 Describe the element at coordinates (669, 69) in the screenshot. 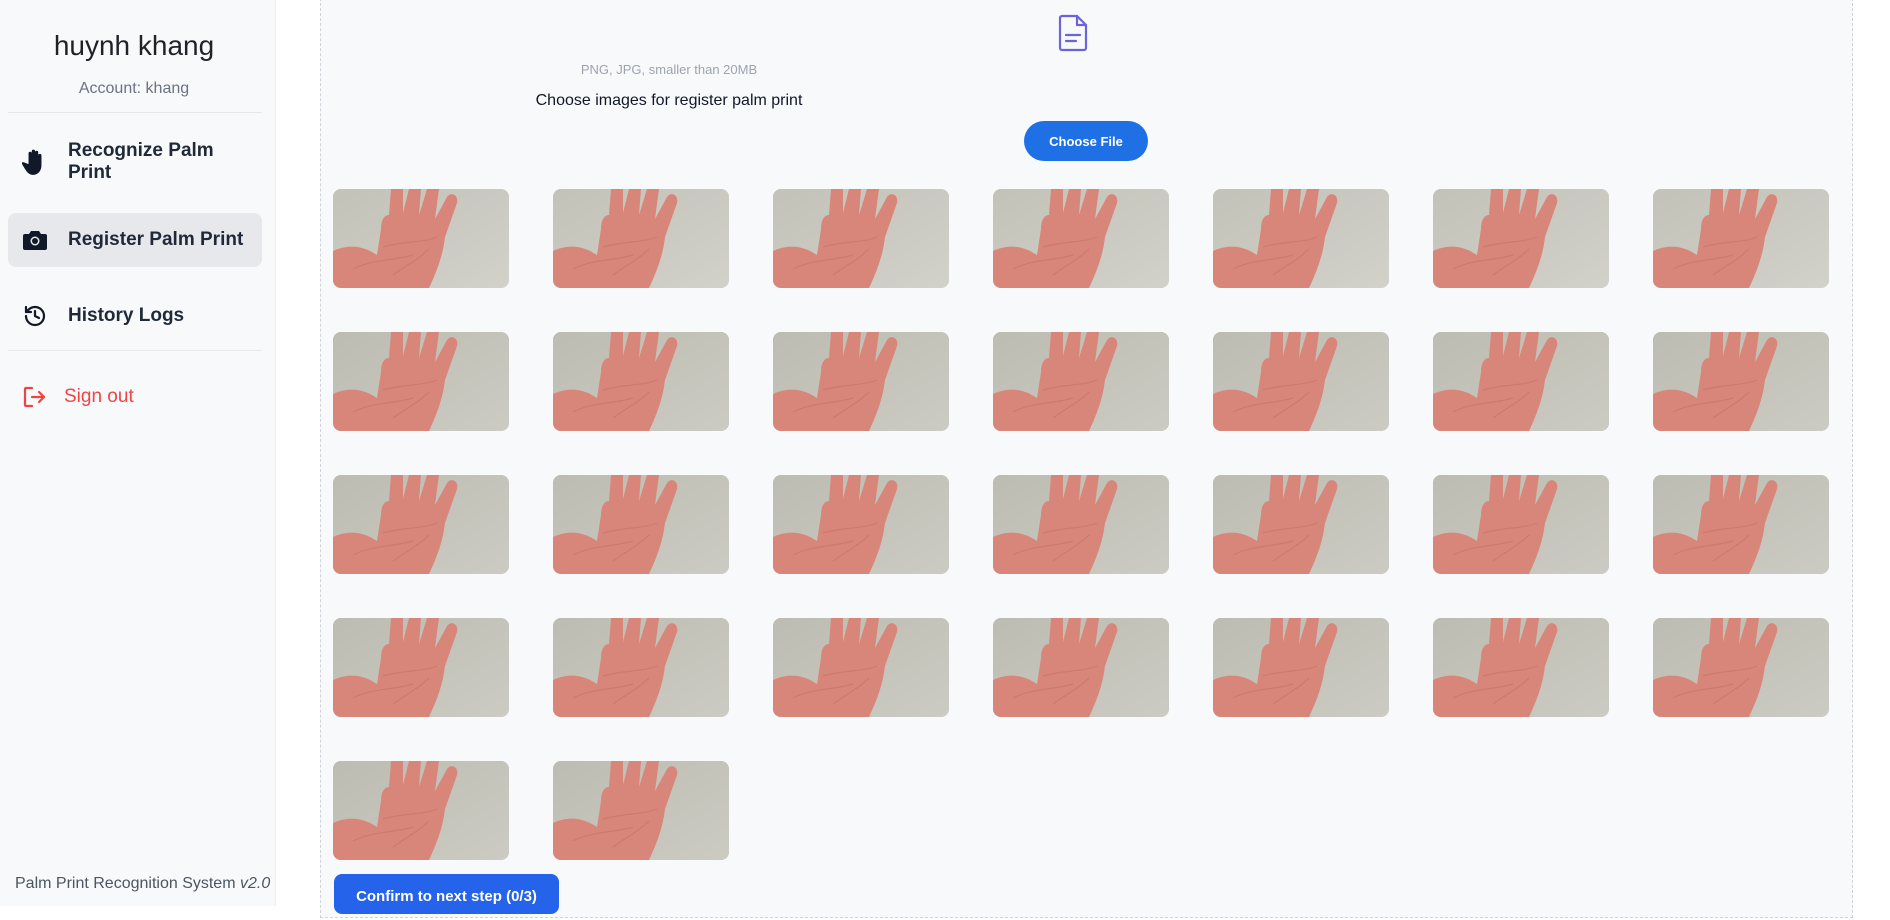

I see `upload-hint: PNG, JPG, smaller than 20MB` at that location.